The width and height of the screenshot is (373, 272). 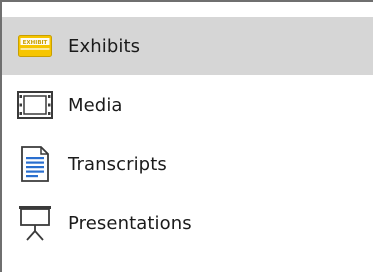 I want to click on document-icon, so click(x=35, y=164).